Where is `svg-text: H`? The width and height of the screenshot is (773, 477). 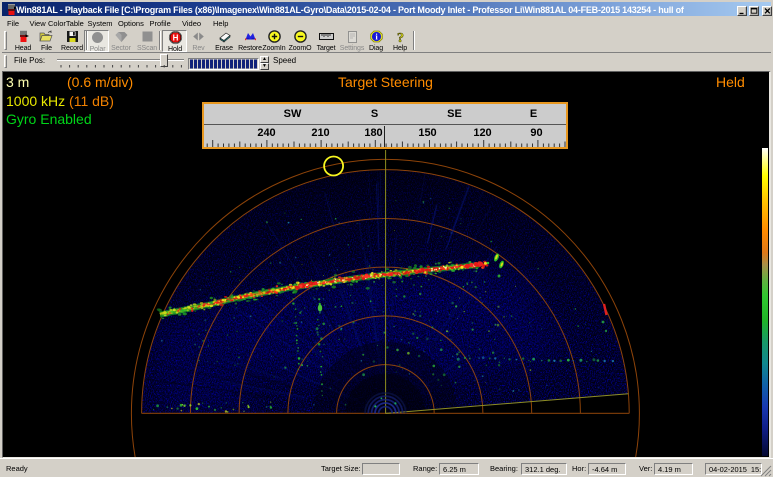 svg-text: H is located at coordinates (175, 37).